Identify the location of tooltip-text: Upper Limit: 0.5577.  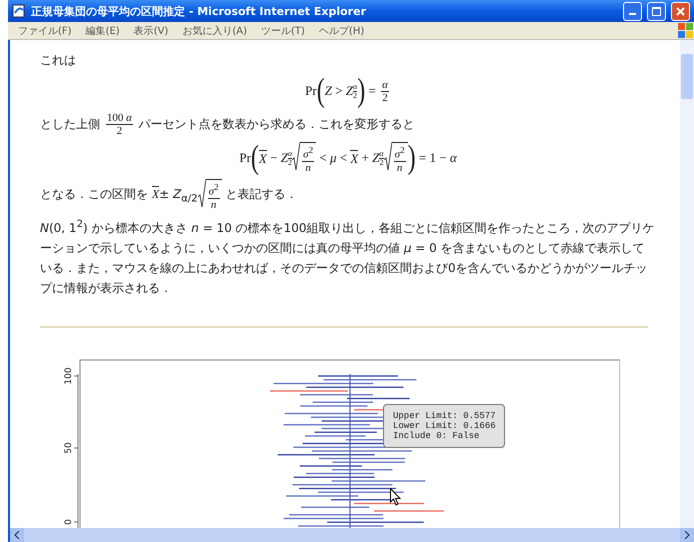
(444, 415).